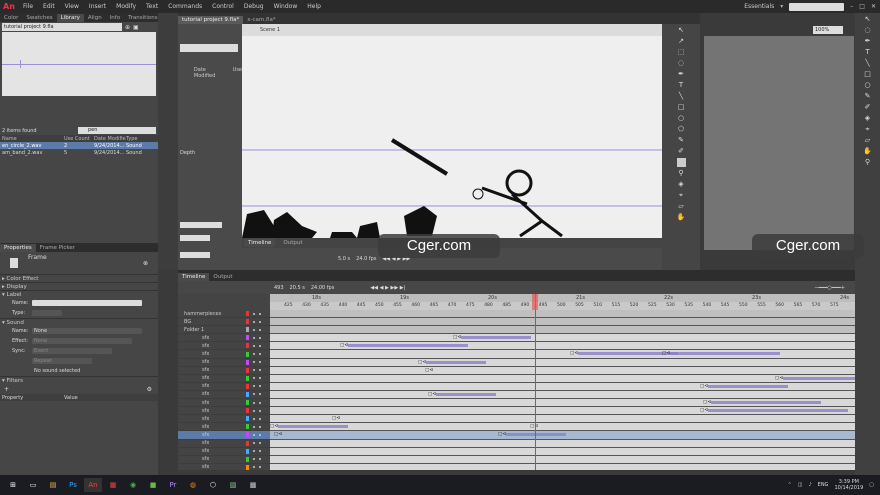  What do you see at coordinates (79, 286) in the screenshot?
I see `section-display: ▸ Display` at bounding box center [79, 286].